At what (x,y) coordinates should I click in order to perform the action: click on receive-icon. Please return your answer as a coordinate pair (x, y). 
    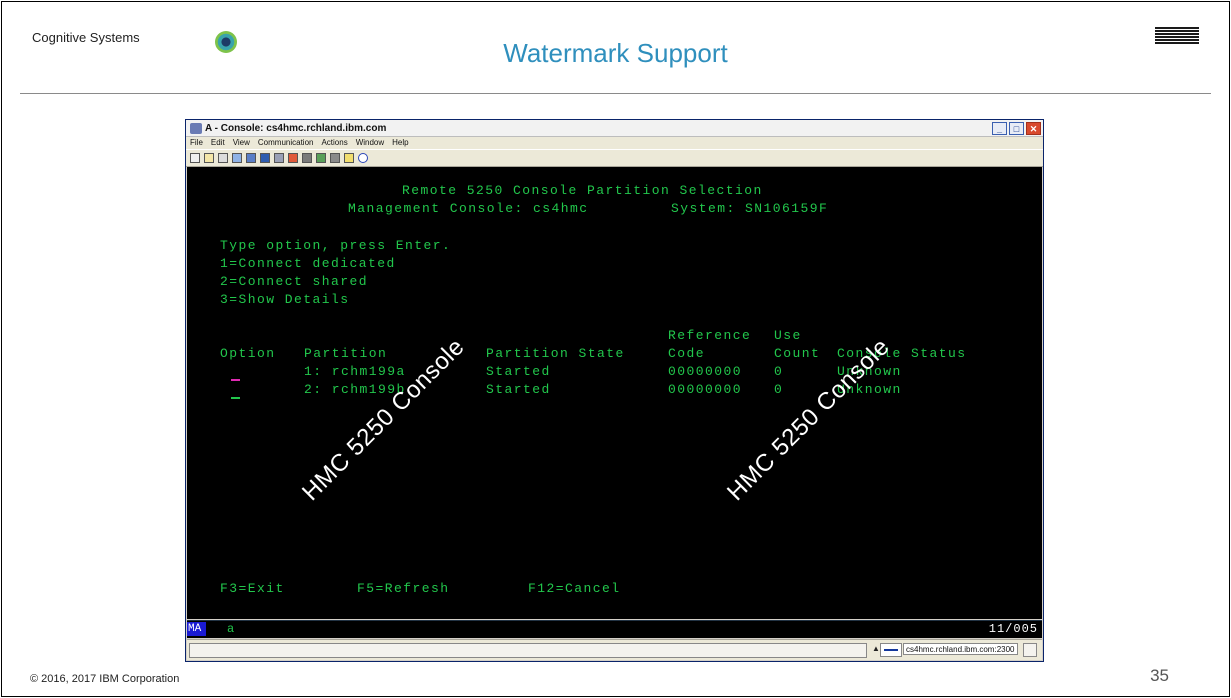
    Looking at the image, I should click on (335, 158).